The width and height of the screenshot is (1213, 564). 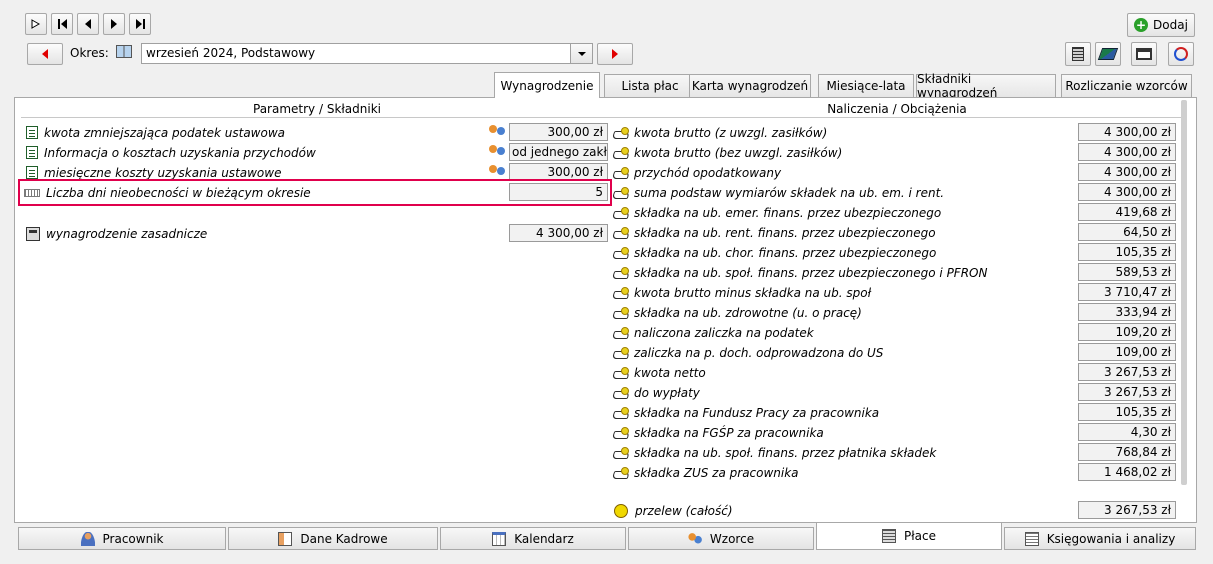 I want to click on bottom-tab-label: Pracownik, so click(x=133, y=538).